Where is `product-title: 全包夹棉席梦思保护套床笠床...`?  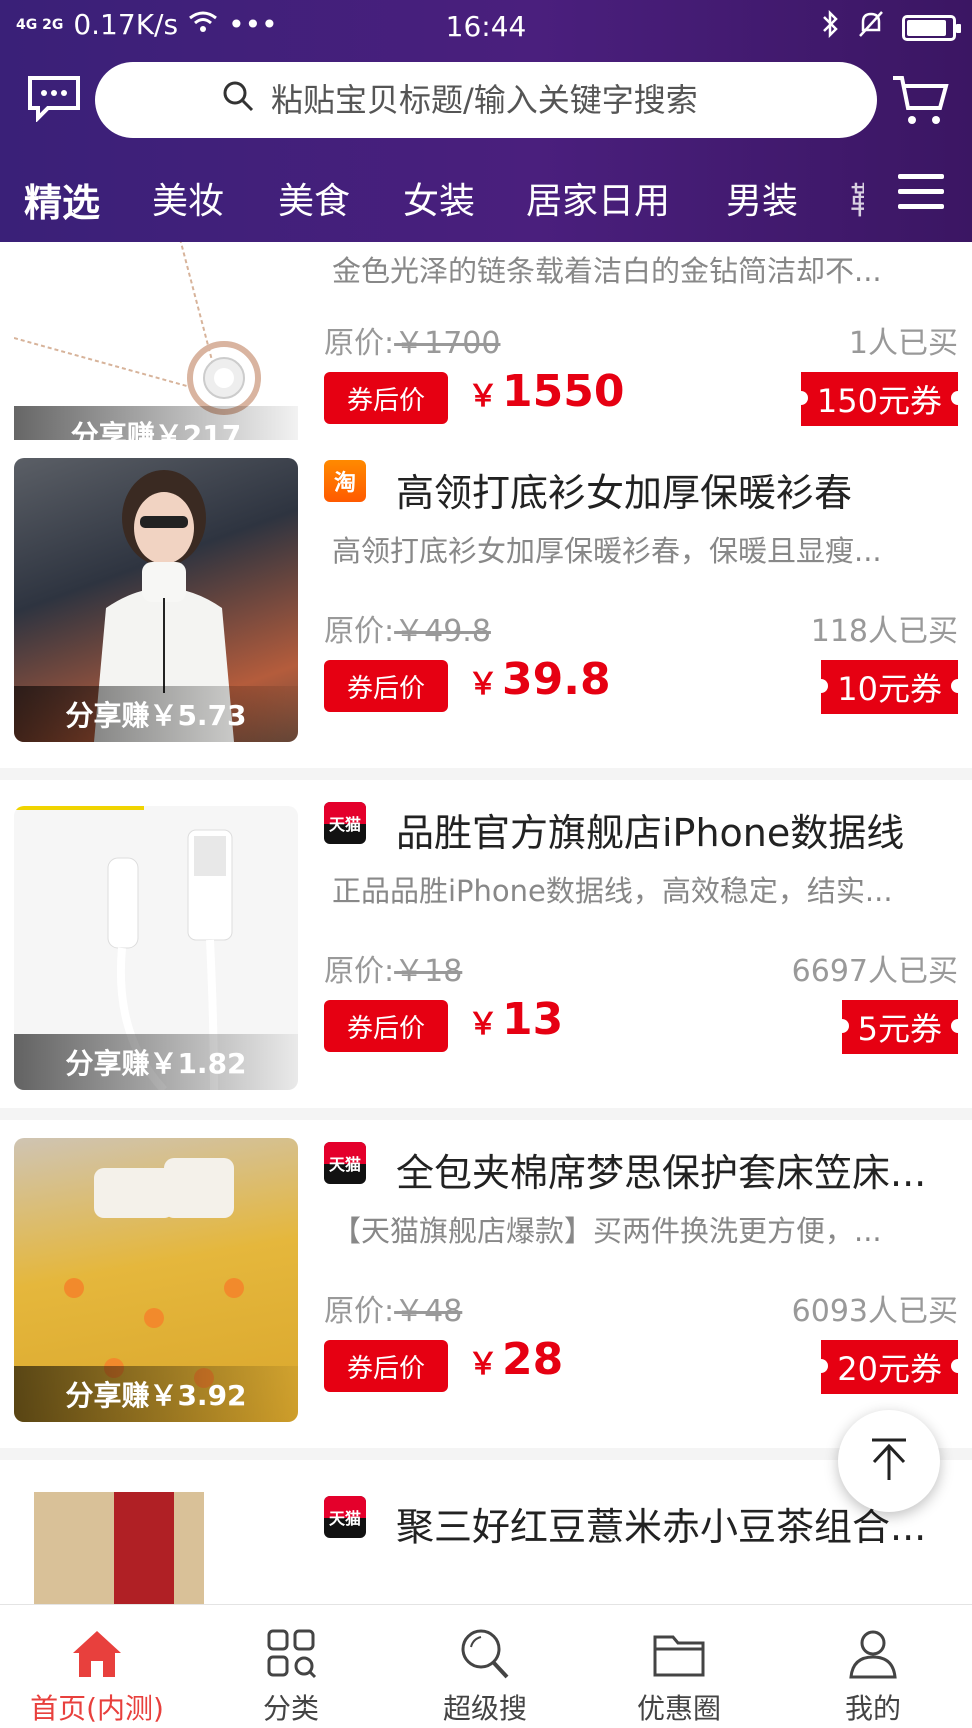
product-title: 全包夹棉席梦思保护套床笠床... is located at coordinates (661, 1173).